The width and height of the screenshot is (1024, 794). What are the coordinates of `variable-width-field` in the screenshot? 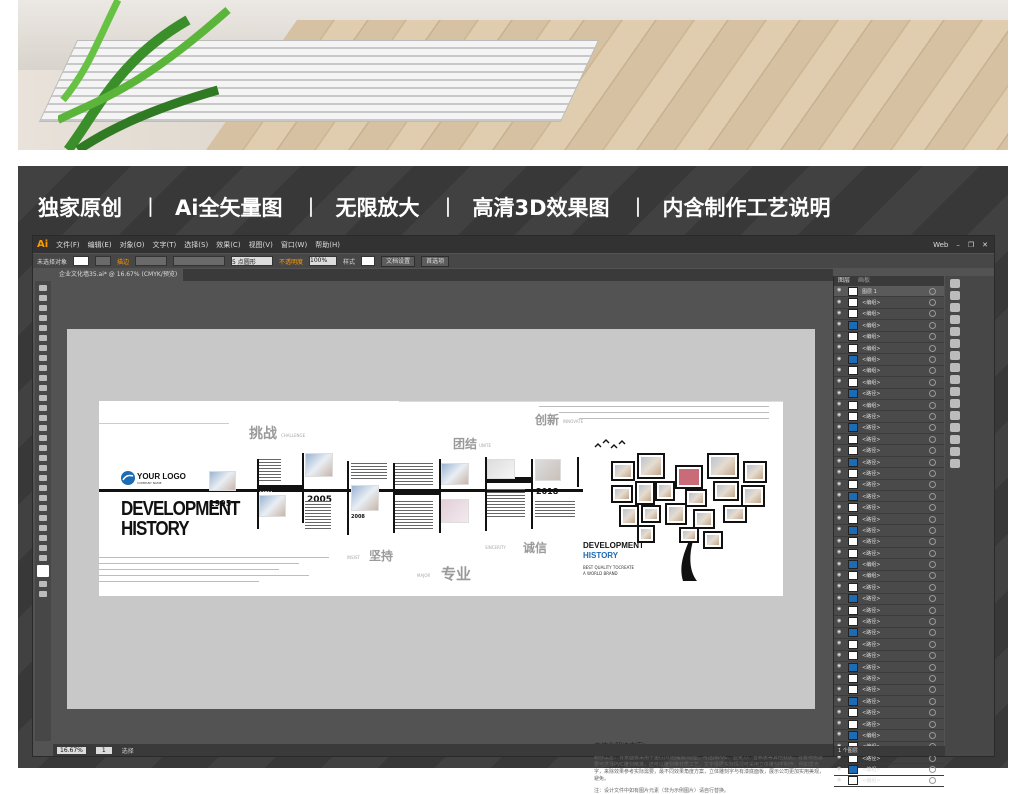 It's located at (199, 261).